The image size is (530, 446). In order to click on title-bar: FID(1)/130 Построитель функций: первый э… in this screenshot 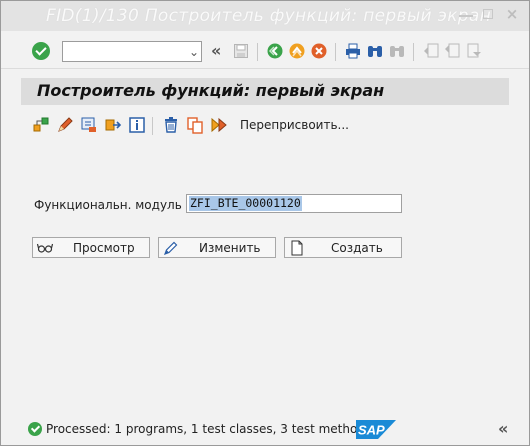, I will do `click(265, 16)`.